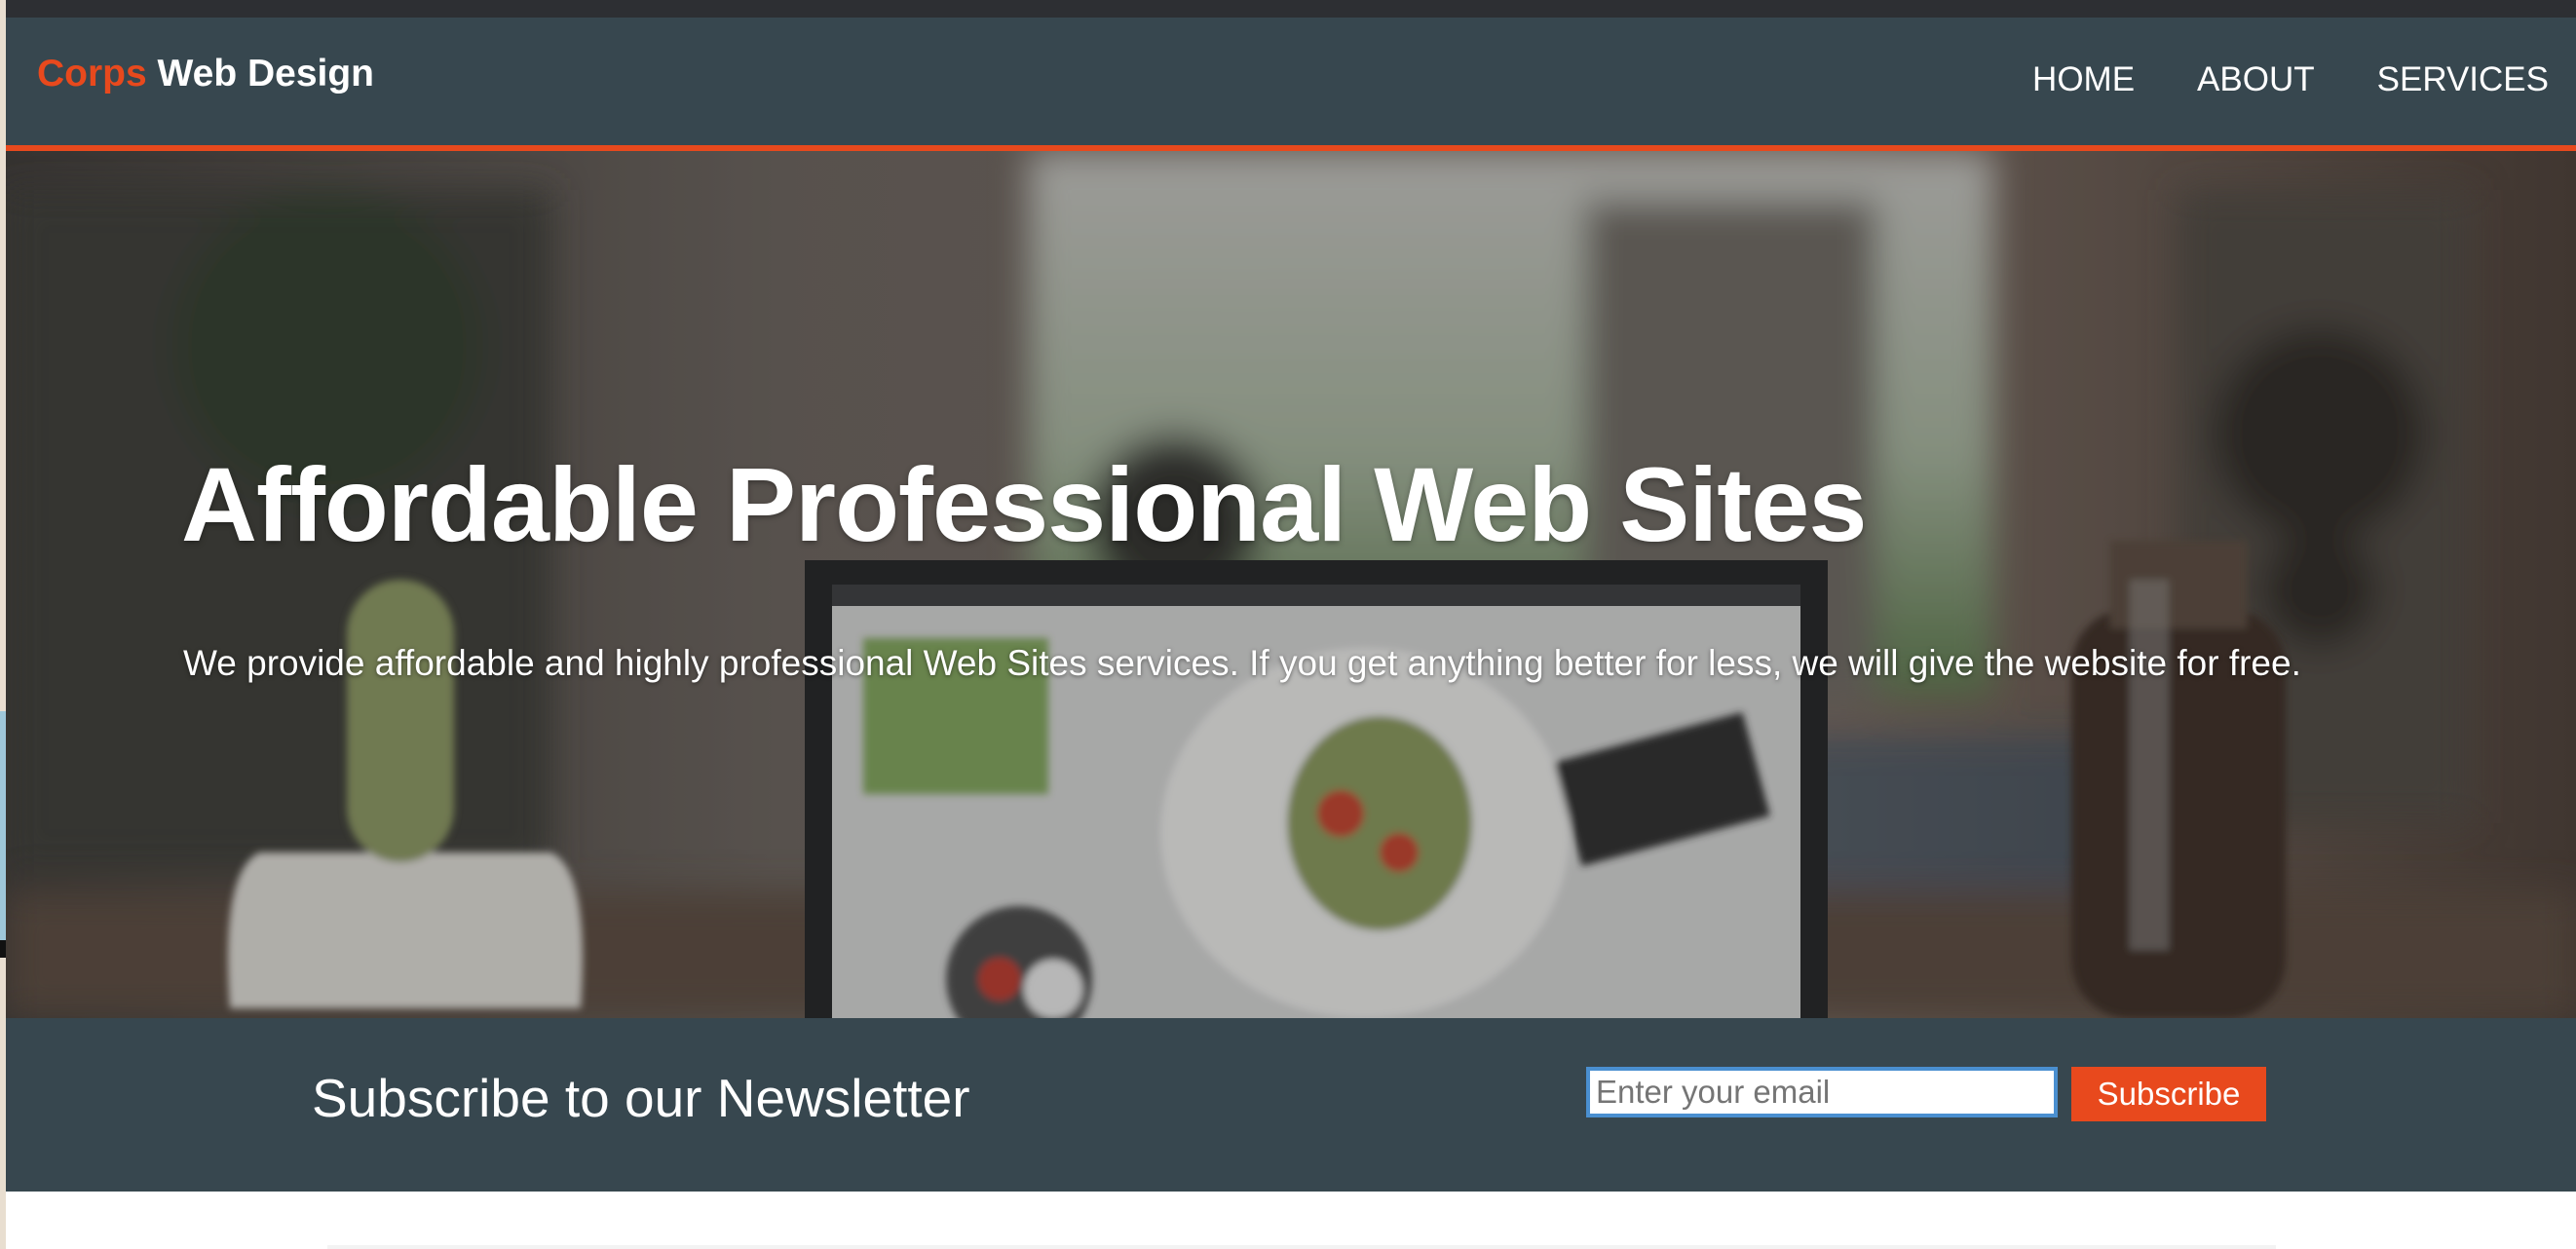  Describe the element at coordinates (2463, 79) in the screenshot. I see `nav-services-link: SERVICES` at that location.